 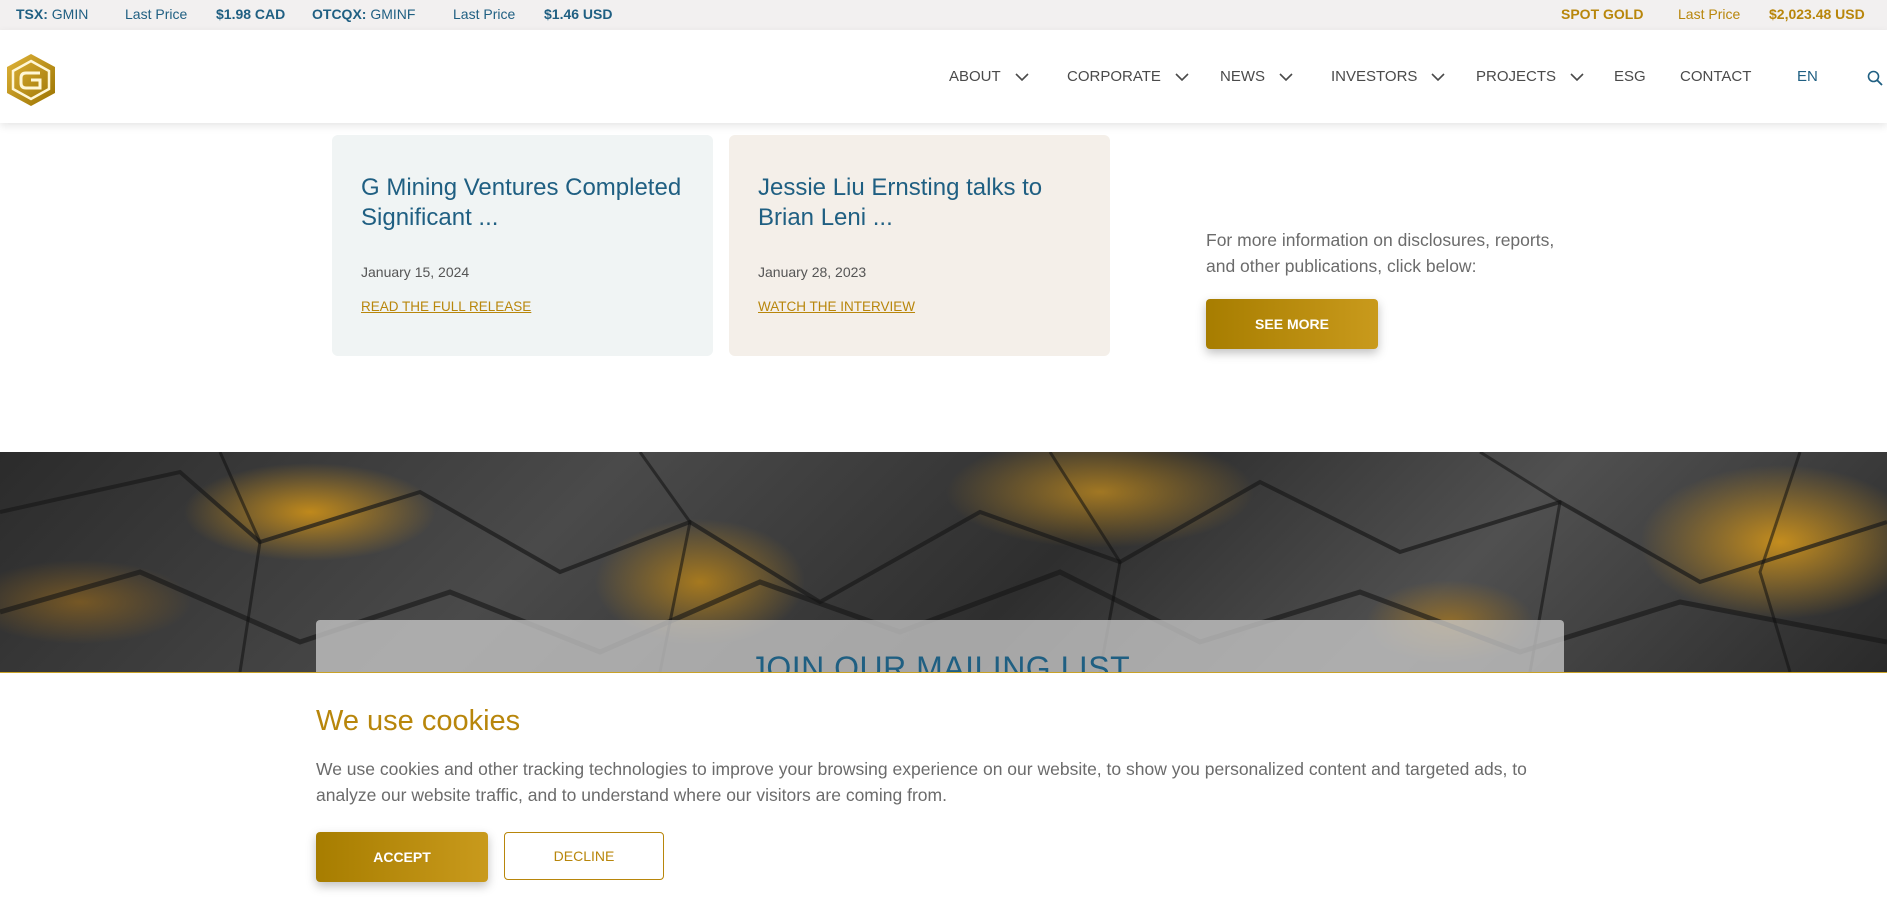 I want to click on nav-contact-label: CONTACT, so click(x=1716, y=76).